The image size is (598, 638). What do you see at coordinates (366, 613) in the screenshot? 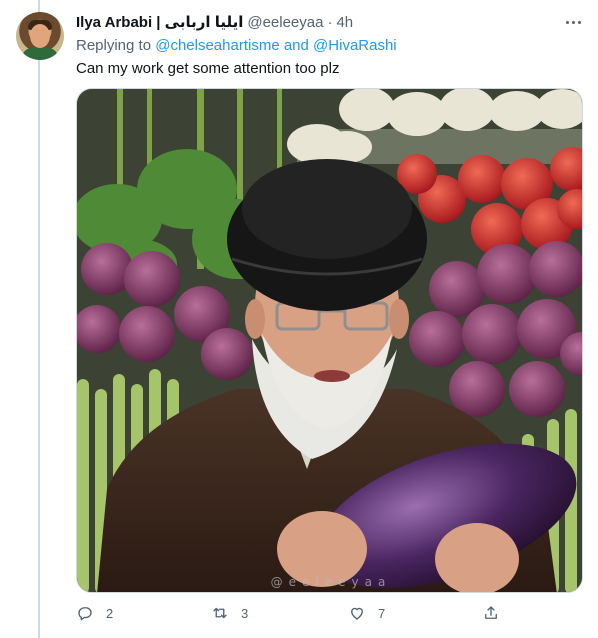
I see `like-button: 7` at bounding box center [366, 613].